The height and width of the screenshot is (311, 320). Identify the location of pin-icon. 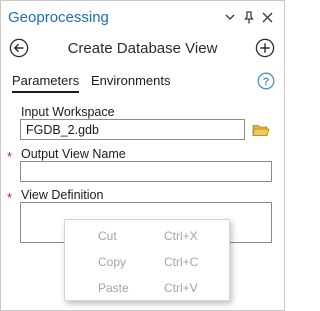
(249, 17).